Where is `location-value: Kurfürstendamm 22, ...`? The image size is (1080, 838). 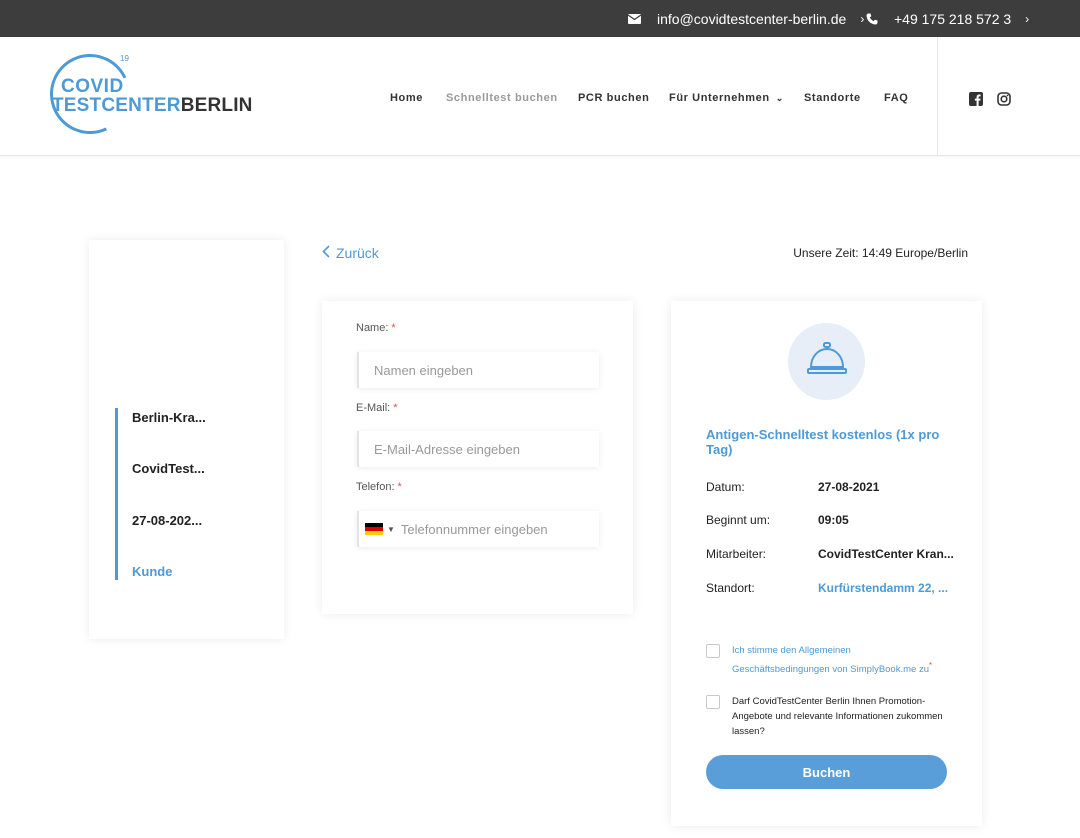
location-value: Kurfürstendamm 22, ... is located at coordinates (883, 588).